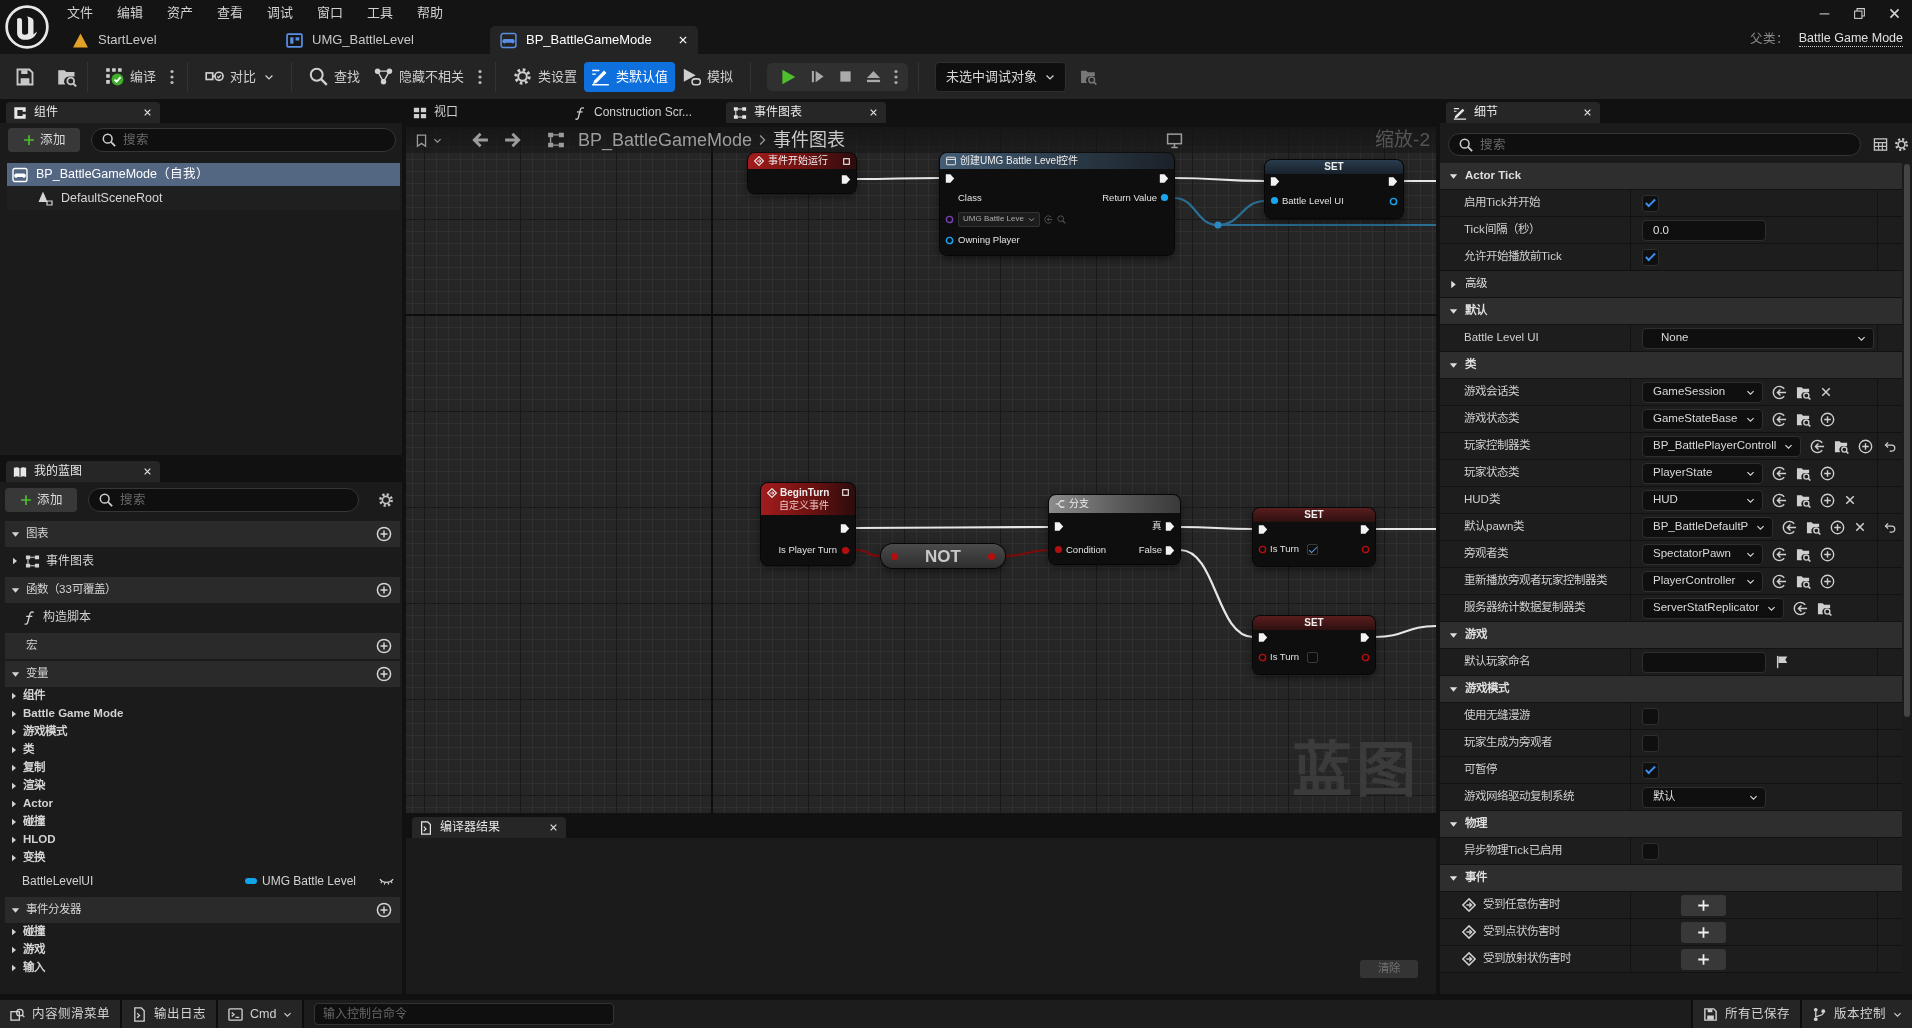  I want to click on set-node: SET Battle Level UI, so click(1334, 189).